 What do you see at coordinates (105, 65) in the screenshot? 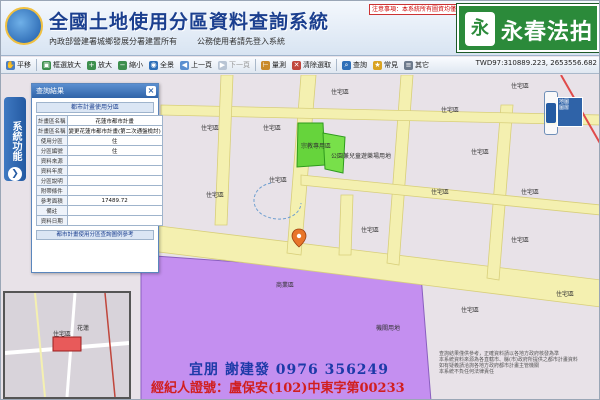
I see `zoom-in-label: 放大` at bounding box center [105, 65].